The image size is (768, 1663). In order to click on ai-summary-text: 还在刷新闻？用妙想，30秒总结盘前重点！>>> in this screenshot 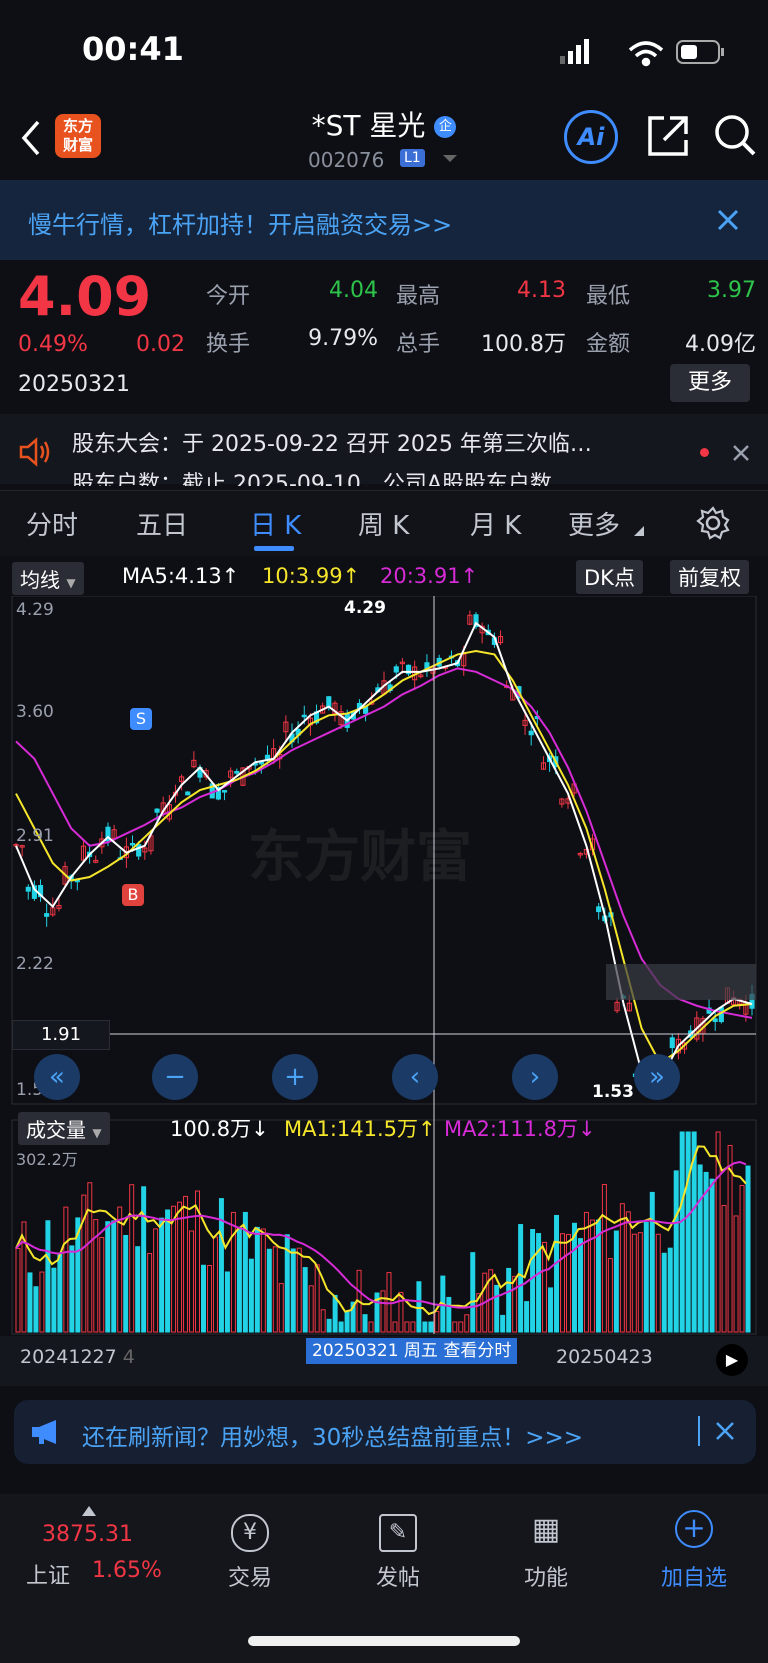, I will do `click(332, 1435)`.